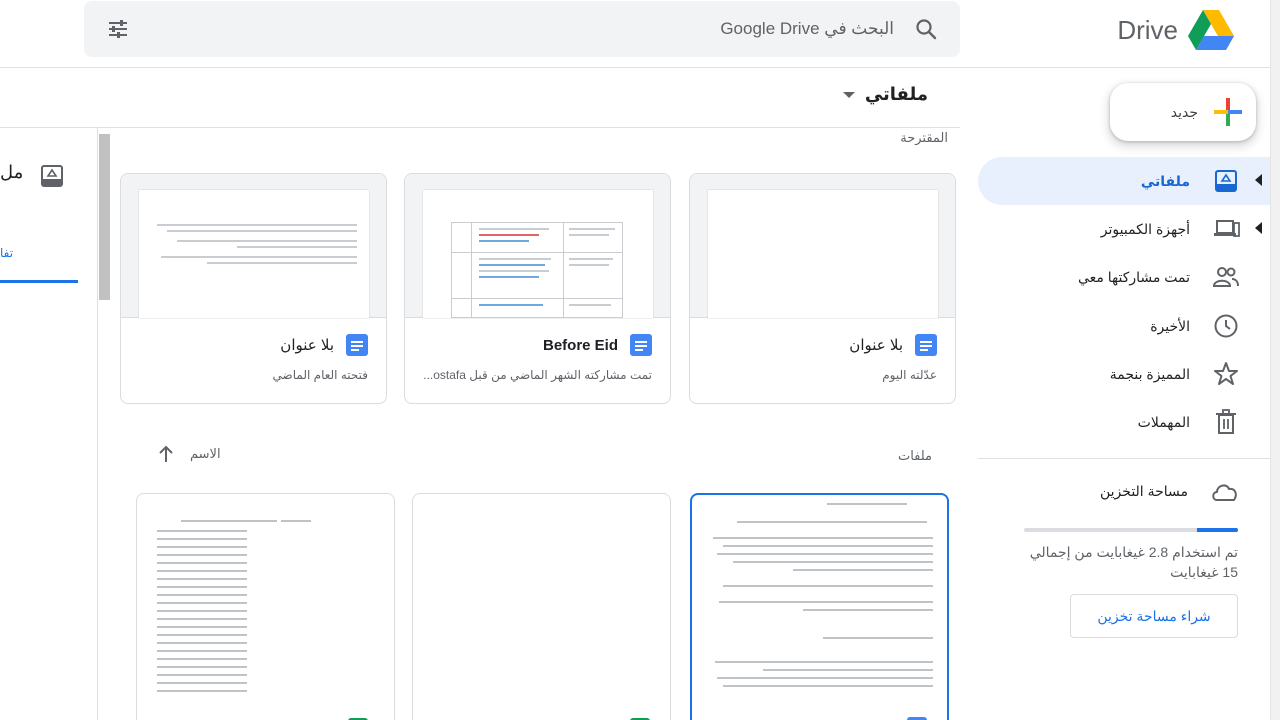  I want to click on suggested-file-card: بلا عنوان عدّلته اليوم, so click(822, 288).